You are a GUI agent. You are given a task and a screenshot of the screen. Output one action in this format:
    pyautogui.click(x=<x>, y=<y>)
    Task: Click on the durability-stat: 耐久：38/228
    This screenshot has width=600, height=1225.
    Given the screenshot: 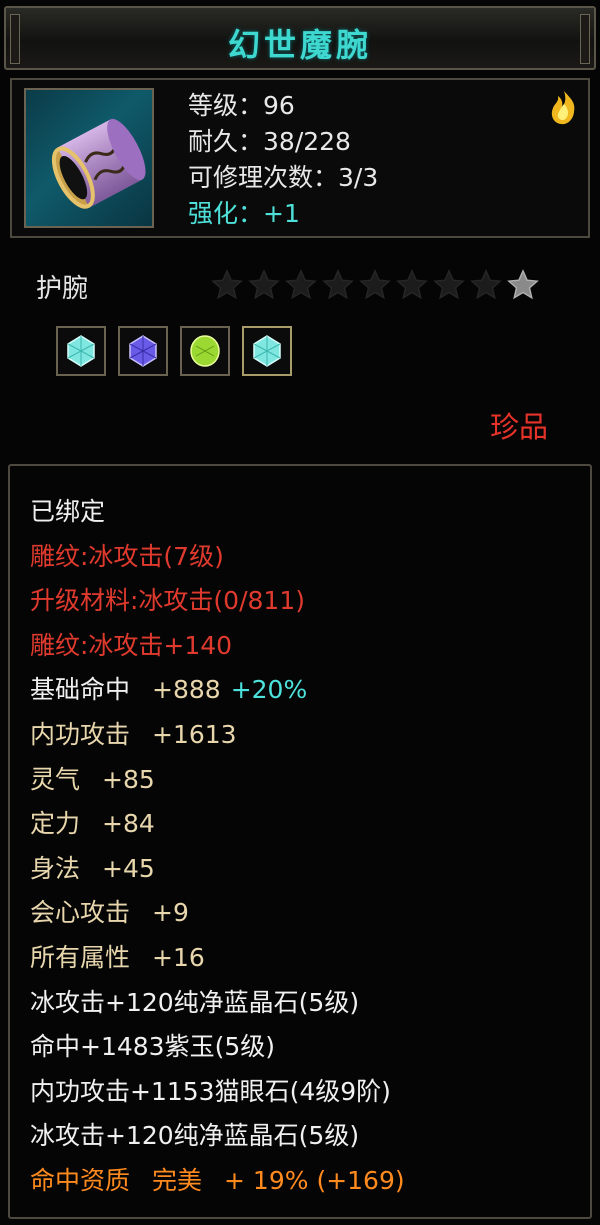 What is the action you would take?
    pyautogui.click(x=283, y=142)
    